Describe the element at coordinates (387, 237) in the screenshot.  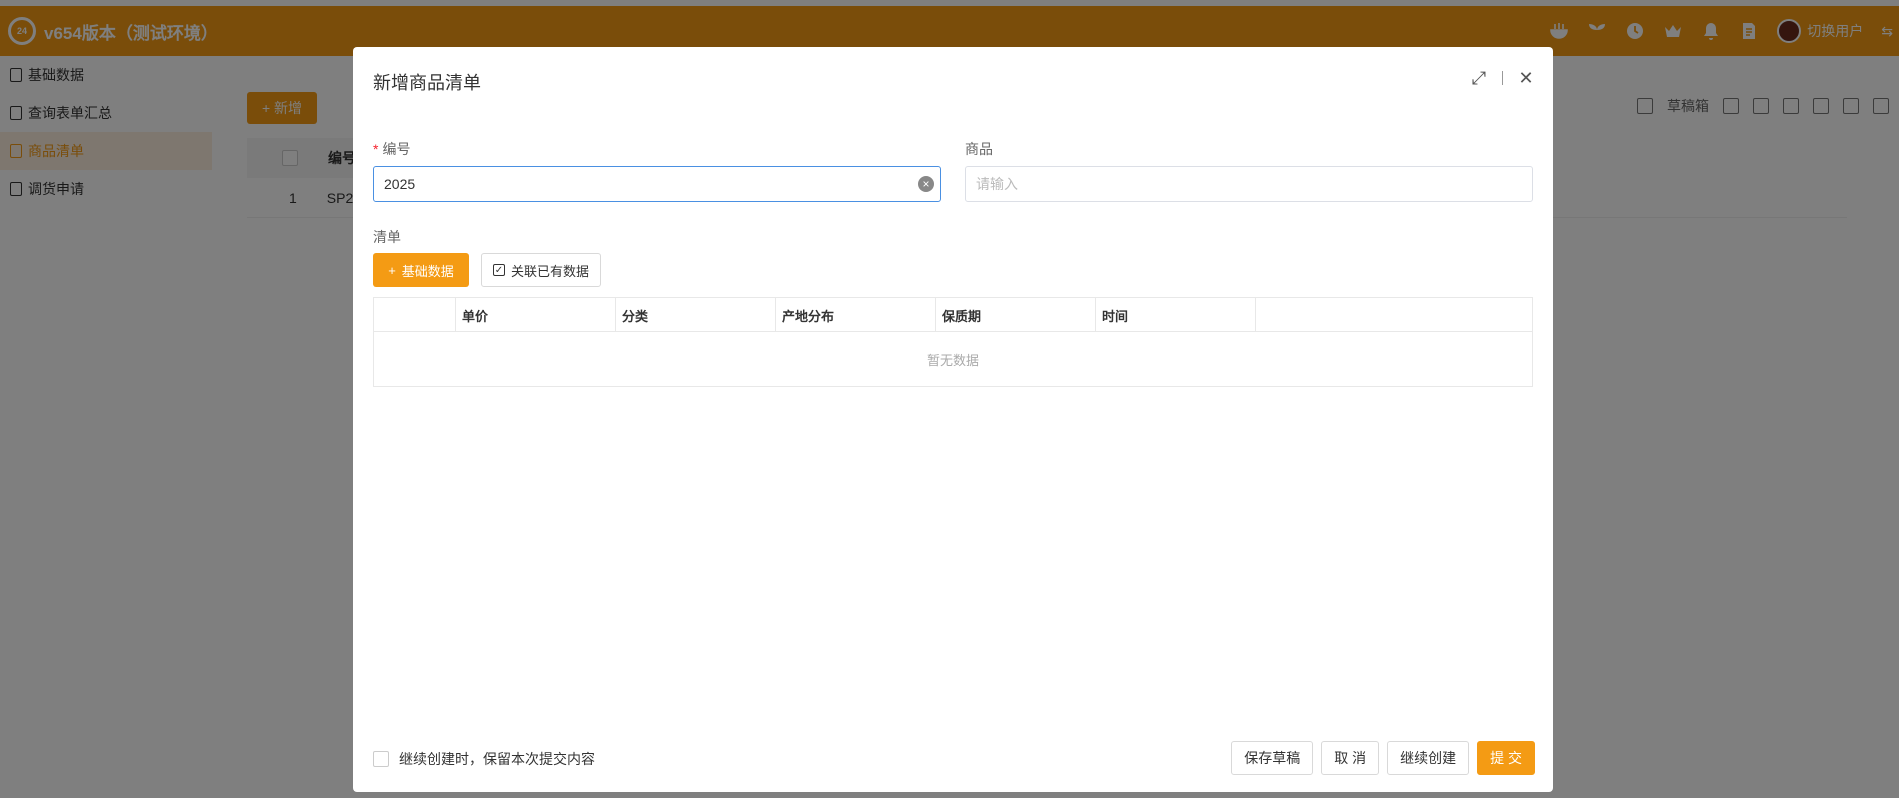
I see `list-label: 清单` at that location.